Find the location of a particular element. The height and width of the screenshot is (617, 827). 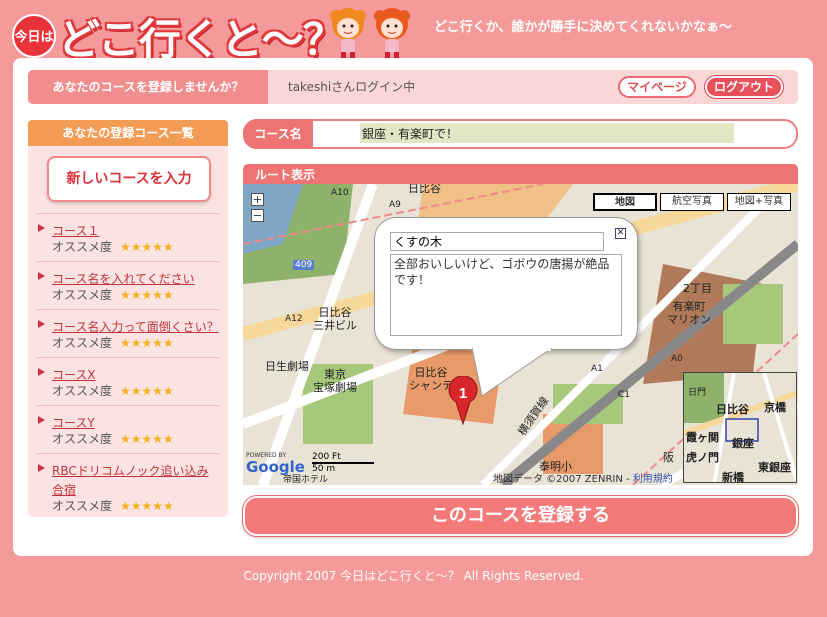

minimap-label: 新橋 is located at coordinates (733, 477).